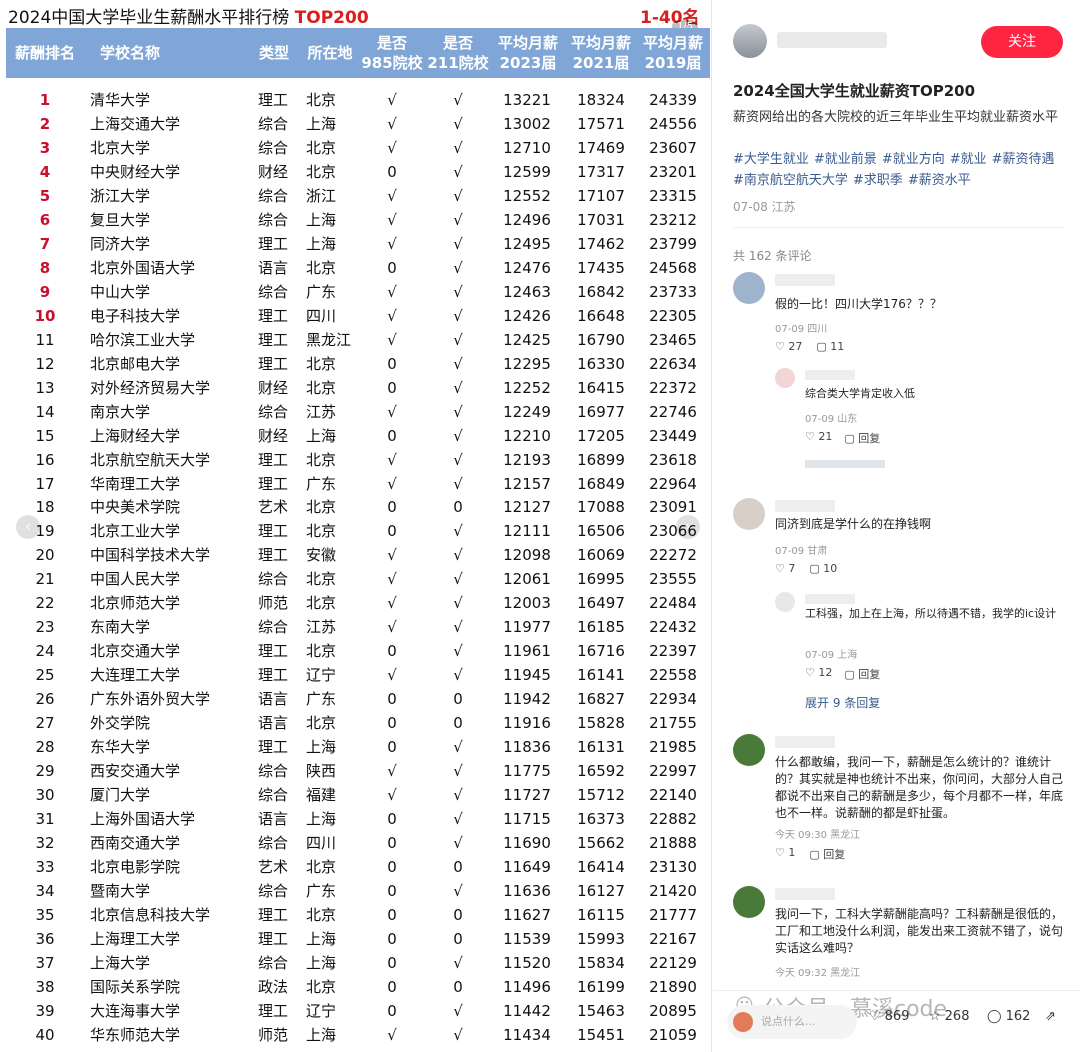 This screenshot has height=1052, width=1080. Describe the element at coordinates (750, 41) in the screenshot. I see `author-avatar` at that location.